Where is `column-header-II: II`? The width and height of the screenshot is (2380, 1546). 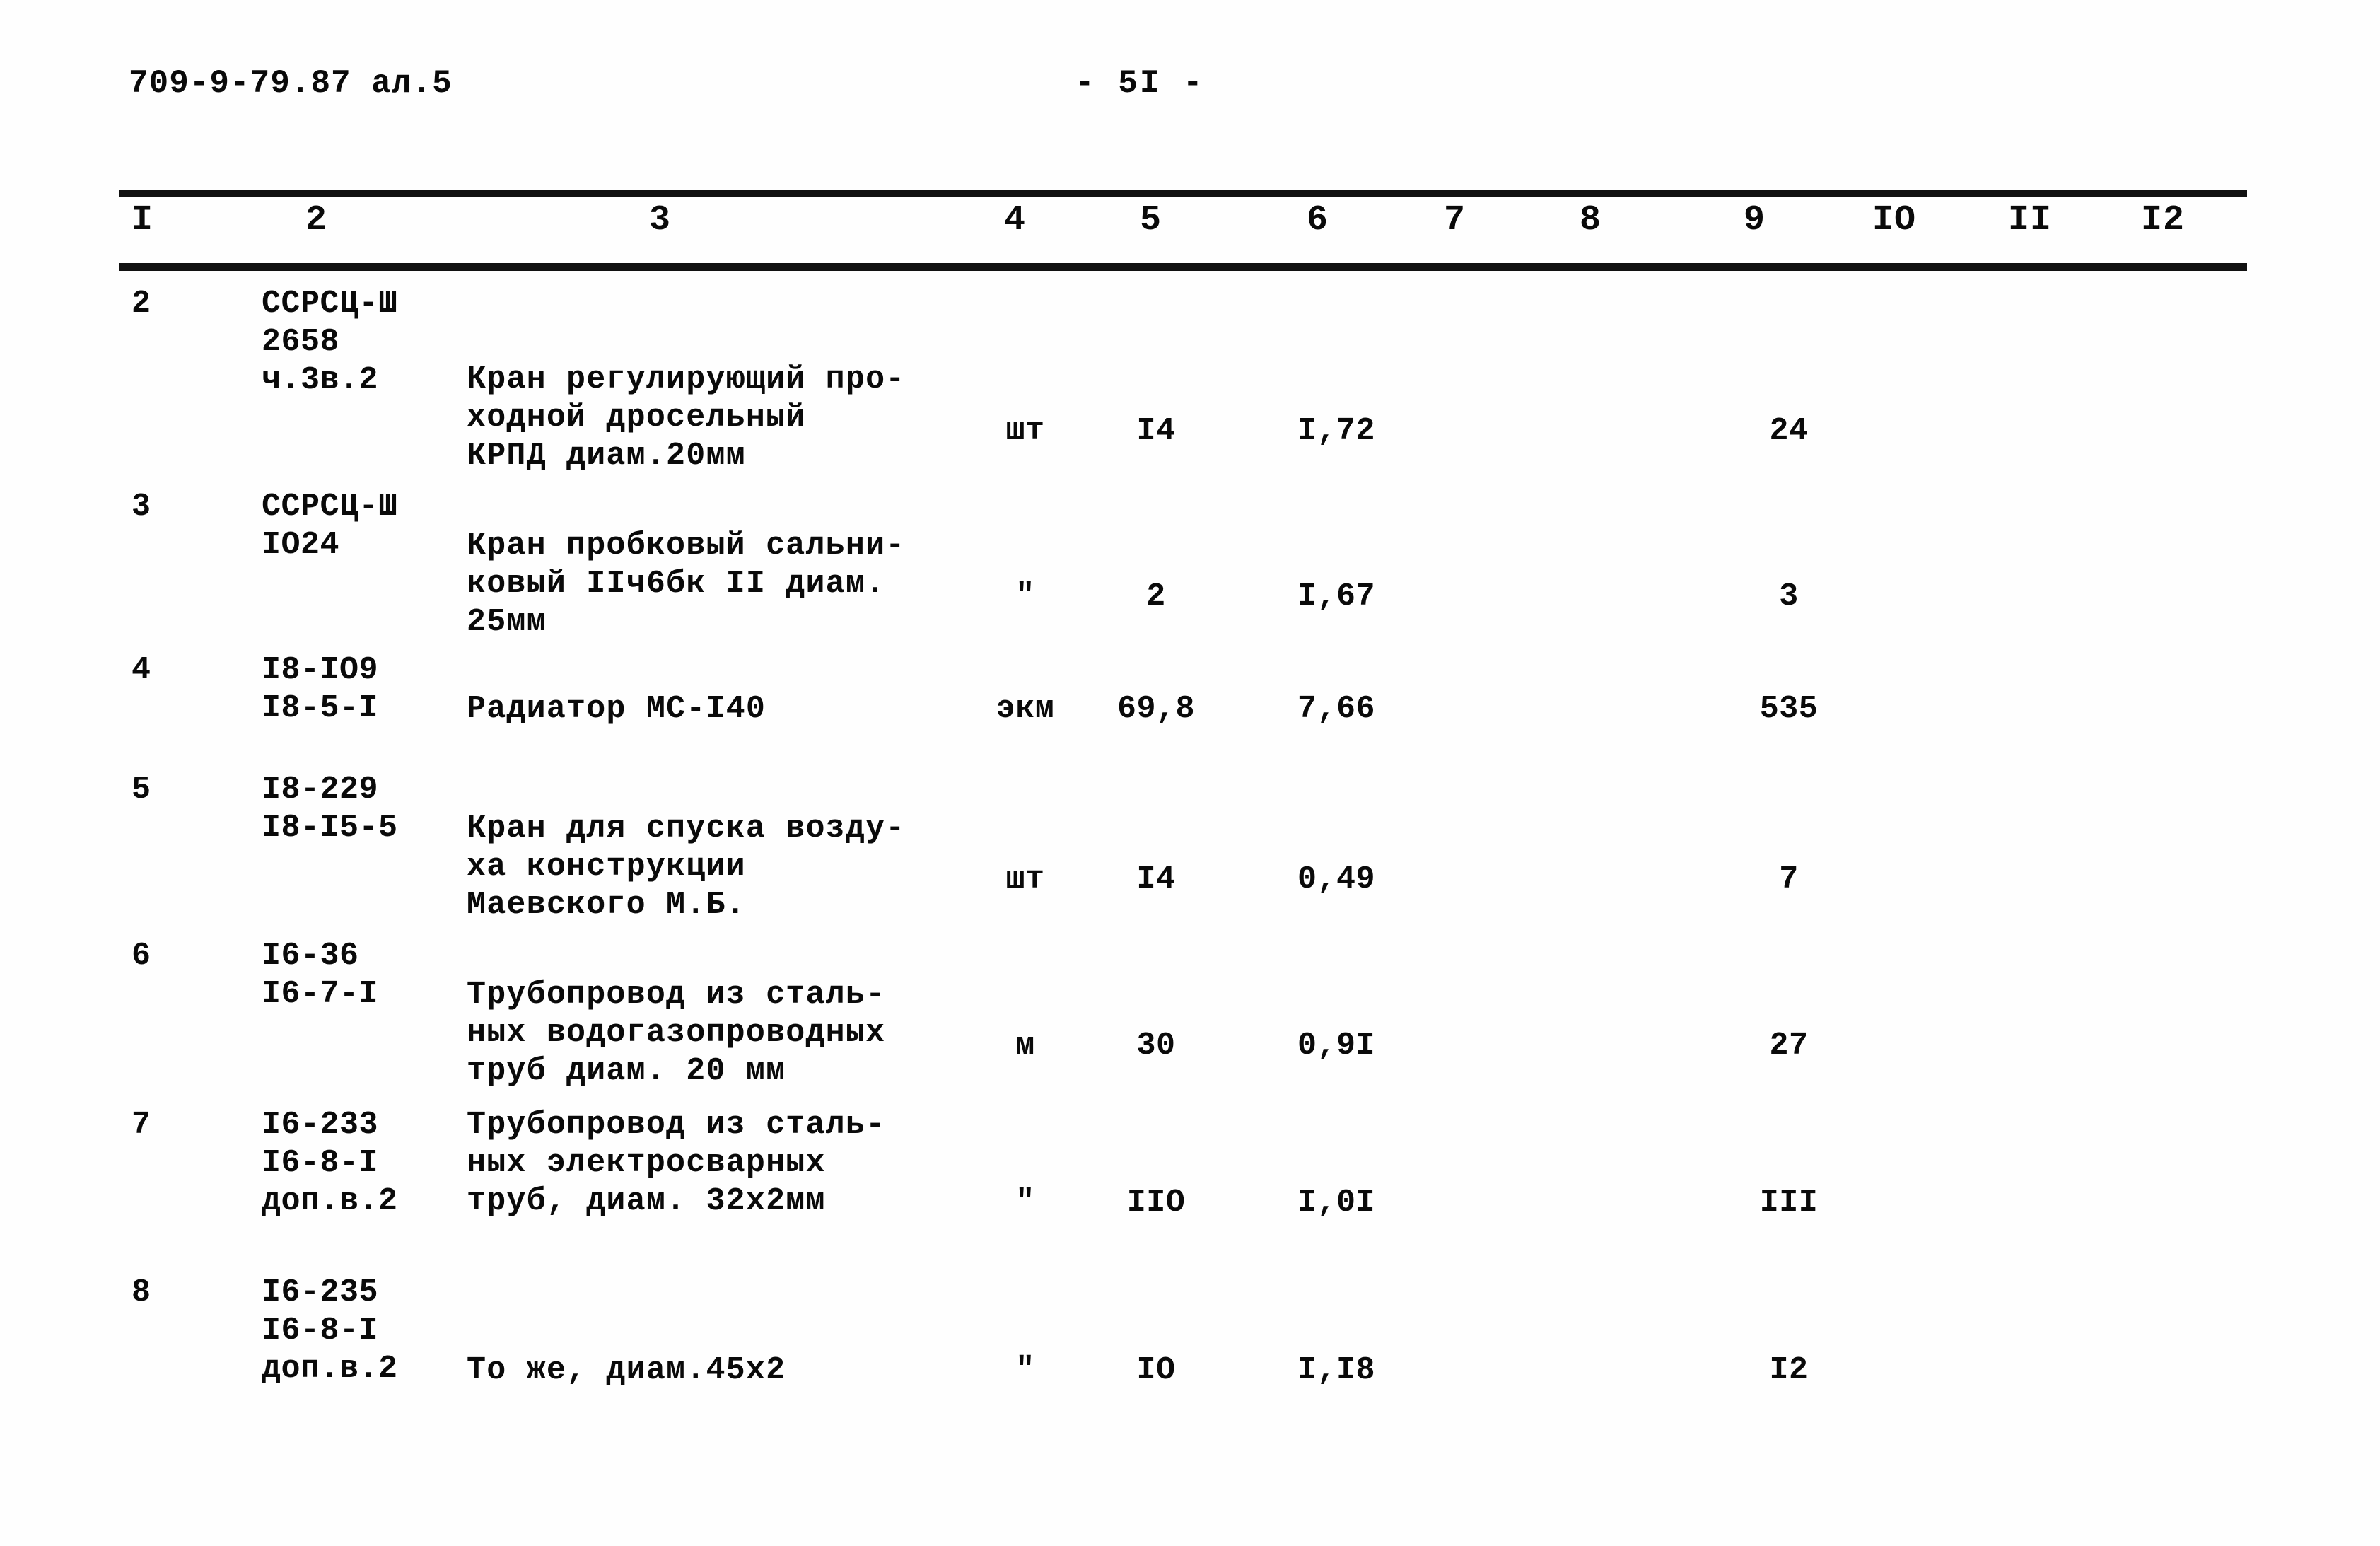 column-header-II: II is located at coordinates (2031, 220).